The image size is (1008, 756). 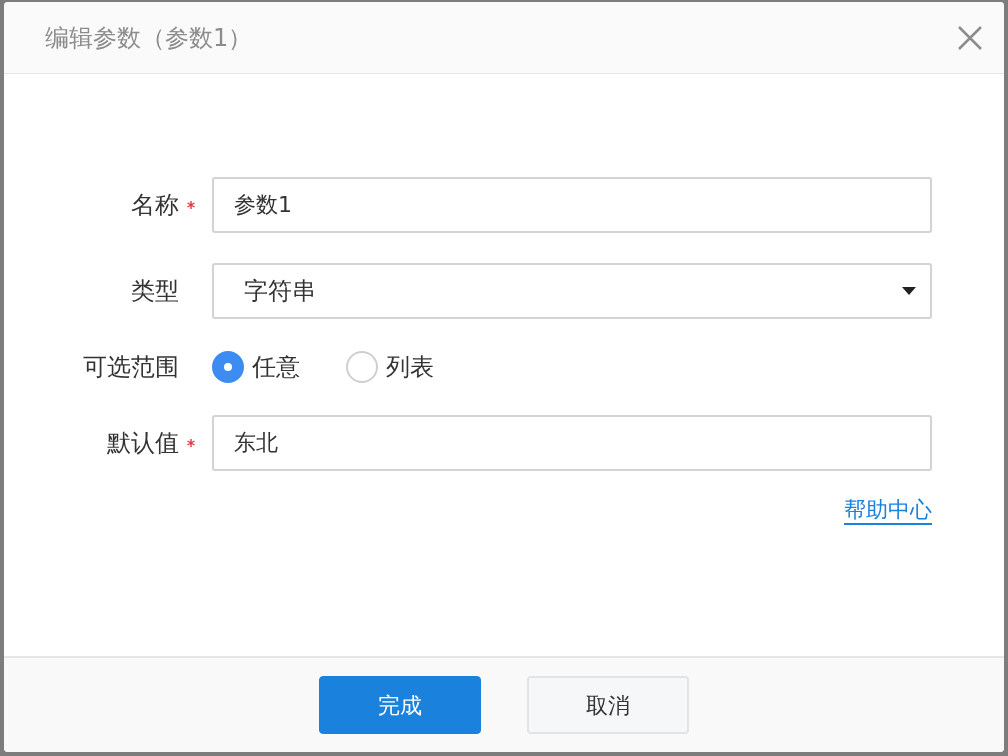 What do you see at coordinates (400, 705) in the screenshot?
I see `done-button: 完成` at bounding box center [400, 705].